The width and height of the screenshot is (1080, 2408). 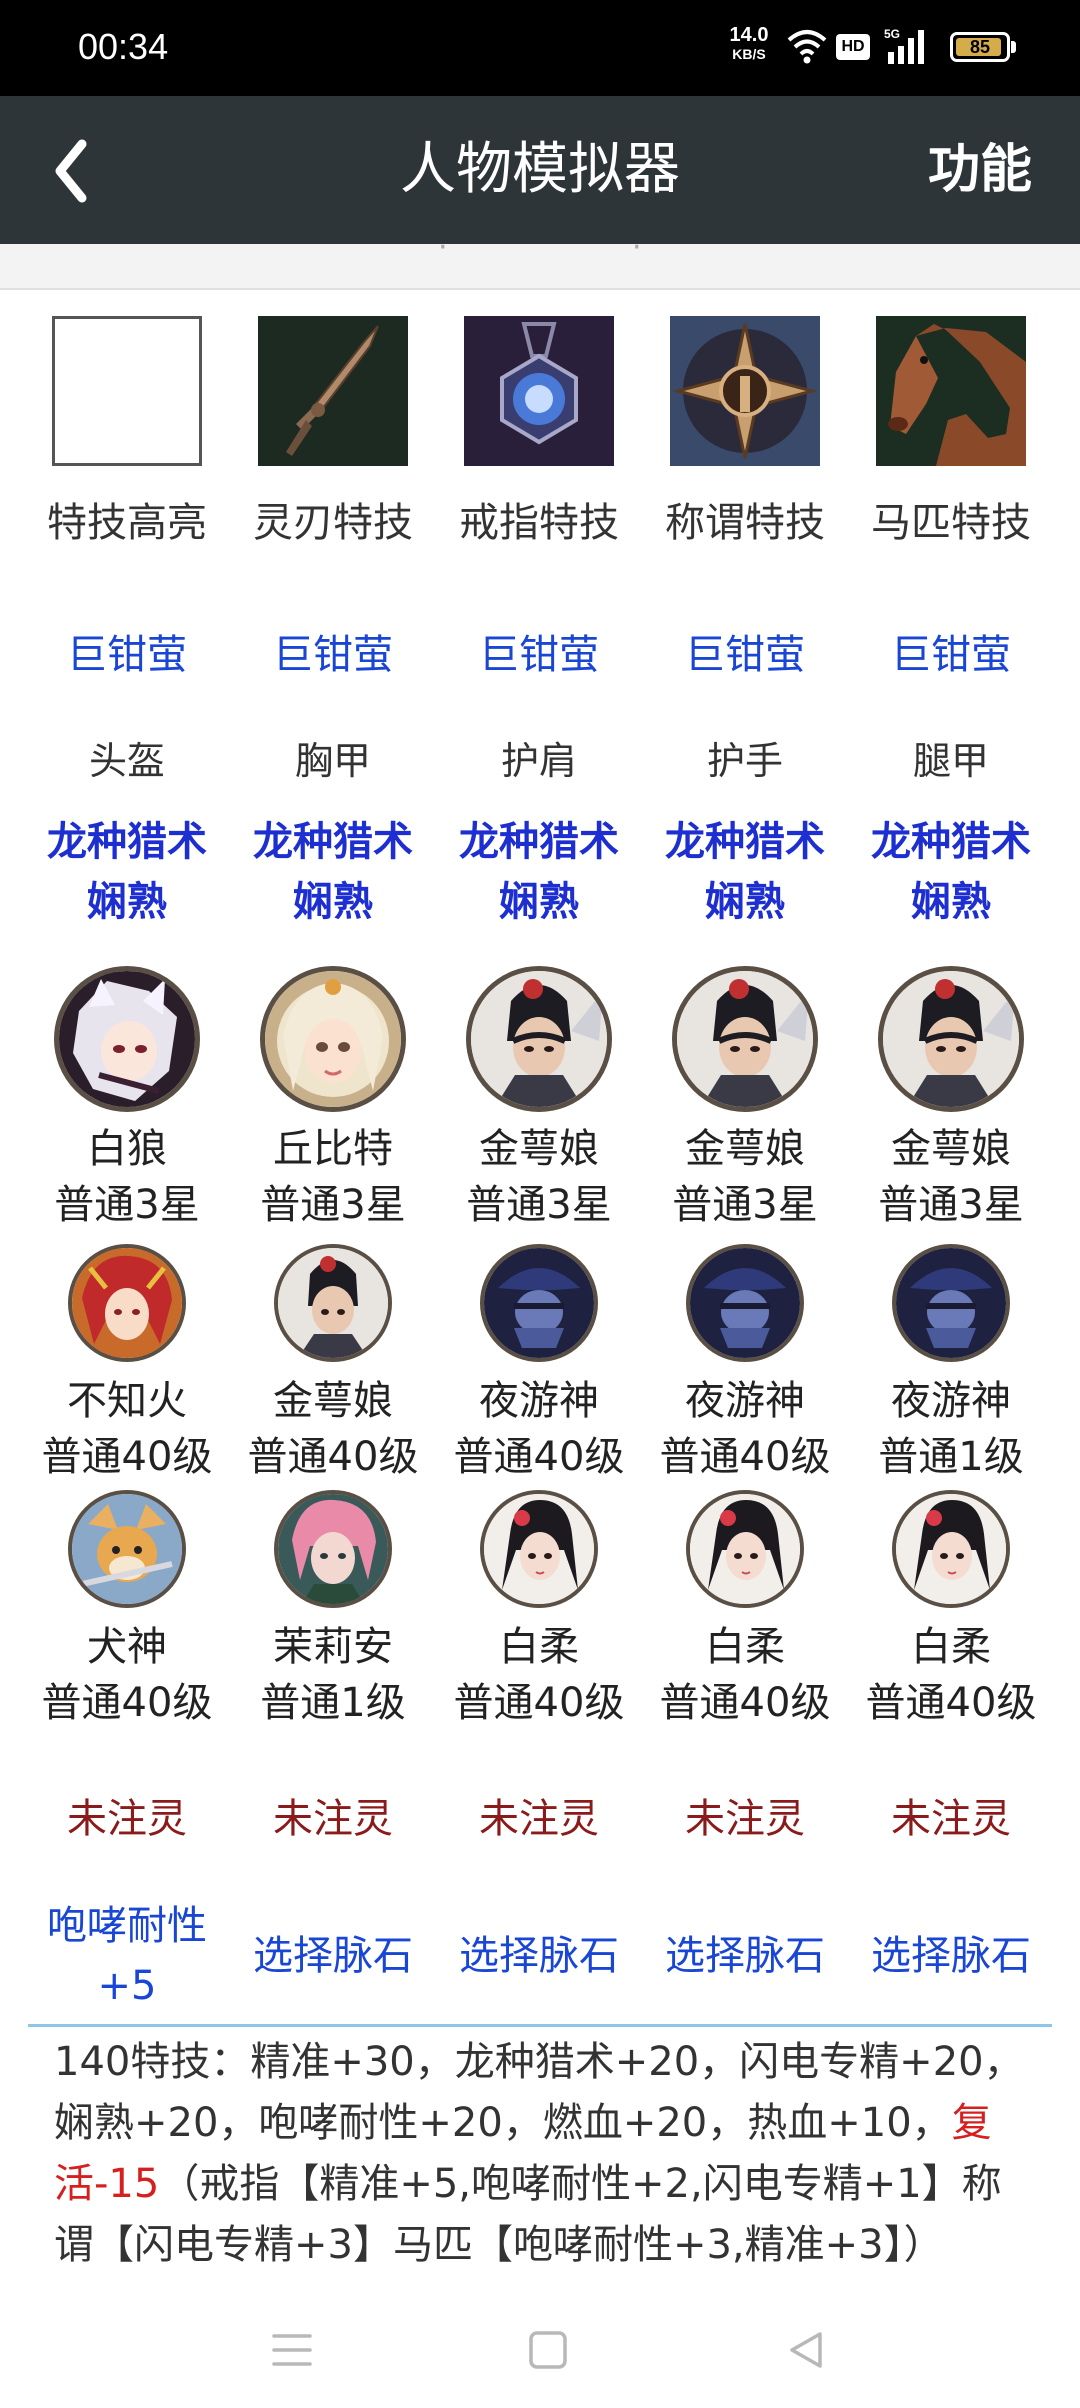 I want to click on companion-slot: 丘比特 普通3星, so click(x=333, y=1099).